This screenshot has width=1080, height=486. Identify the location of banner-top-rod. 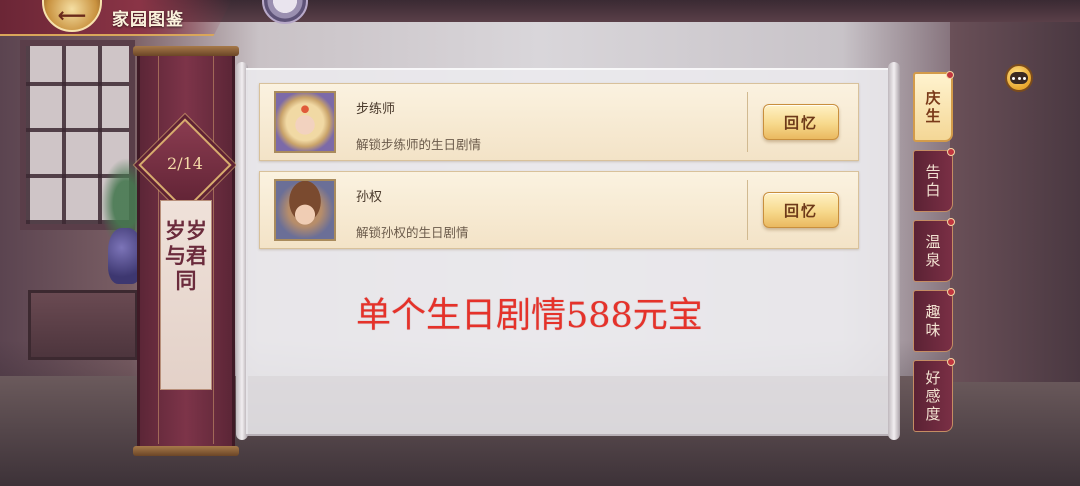
(186, 51).